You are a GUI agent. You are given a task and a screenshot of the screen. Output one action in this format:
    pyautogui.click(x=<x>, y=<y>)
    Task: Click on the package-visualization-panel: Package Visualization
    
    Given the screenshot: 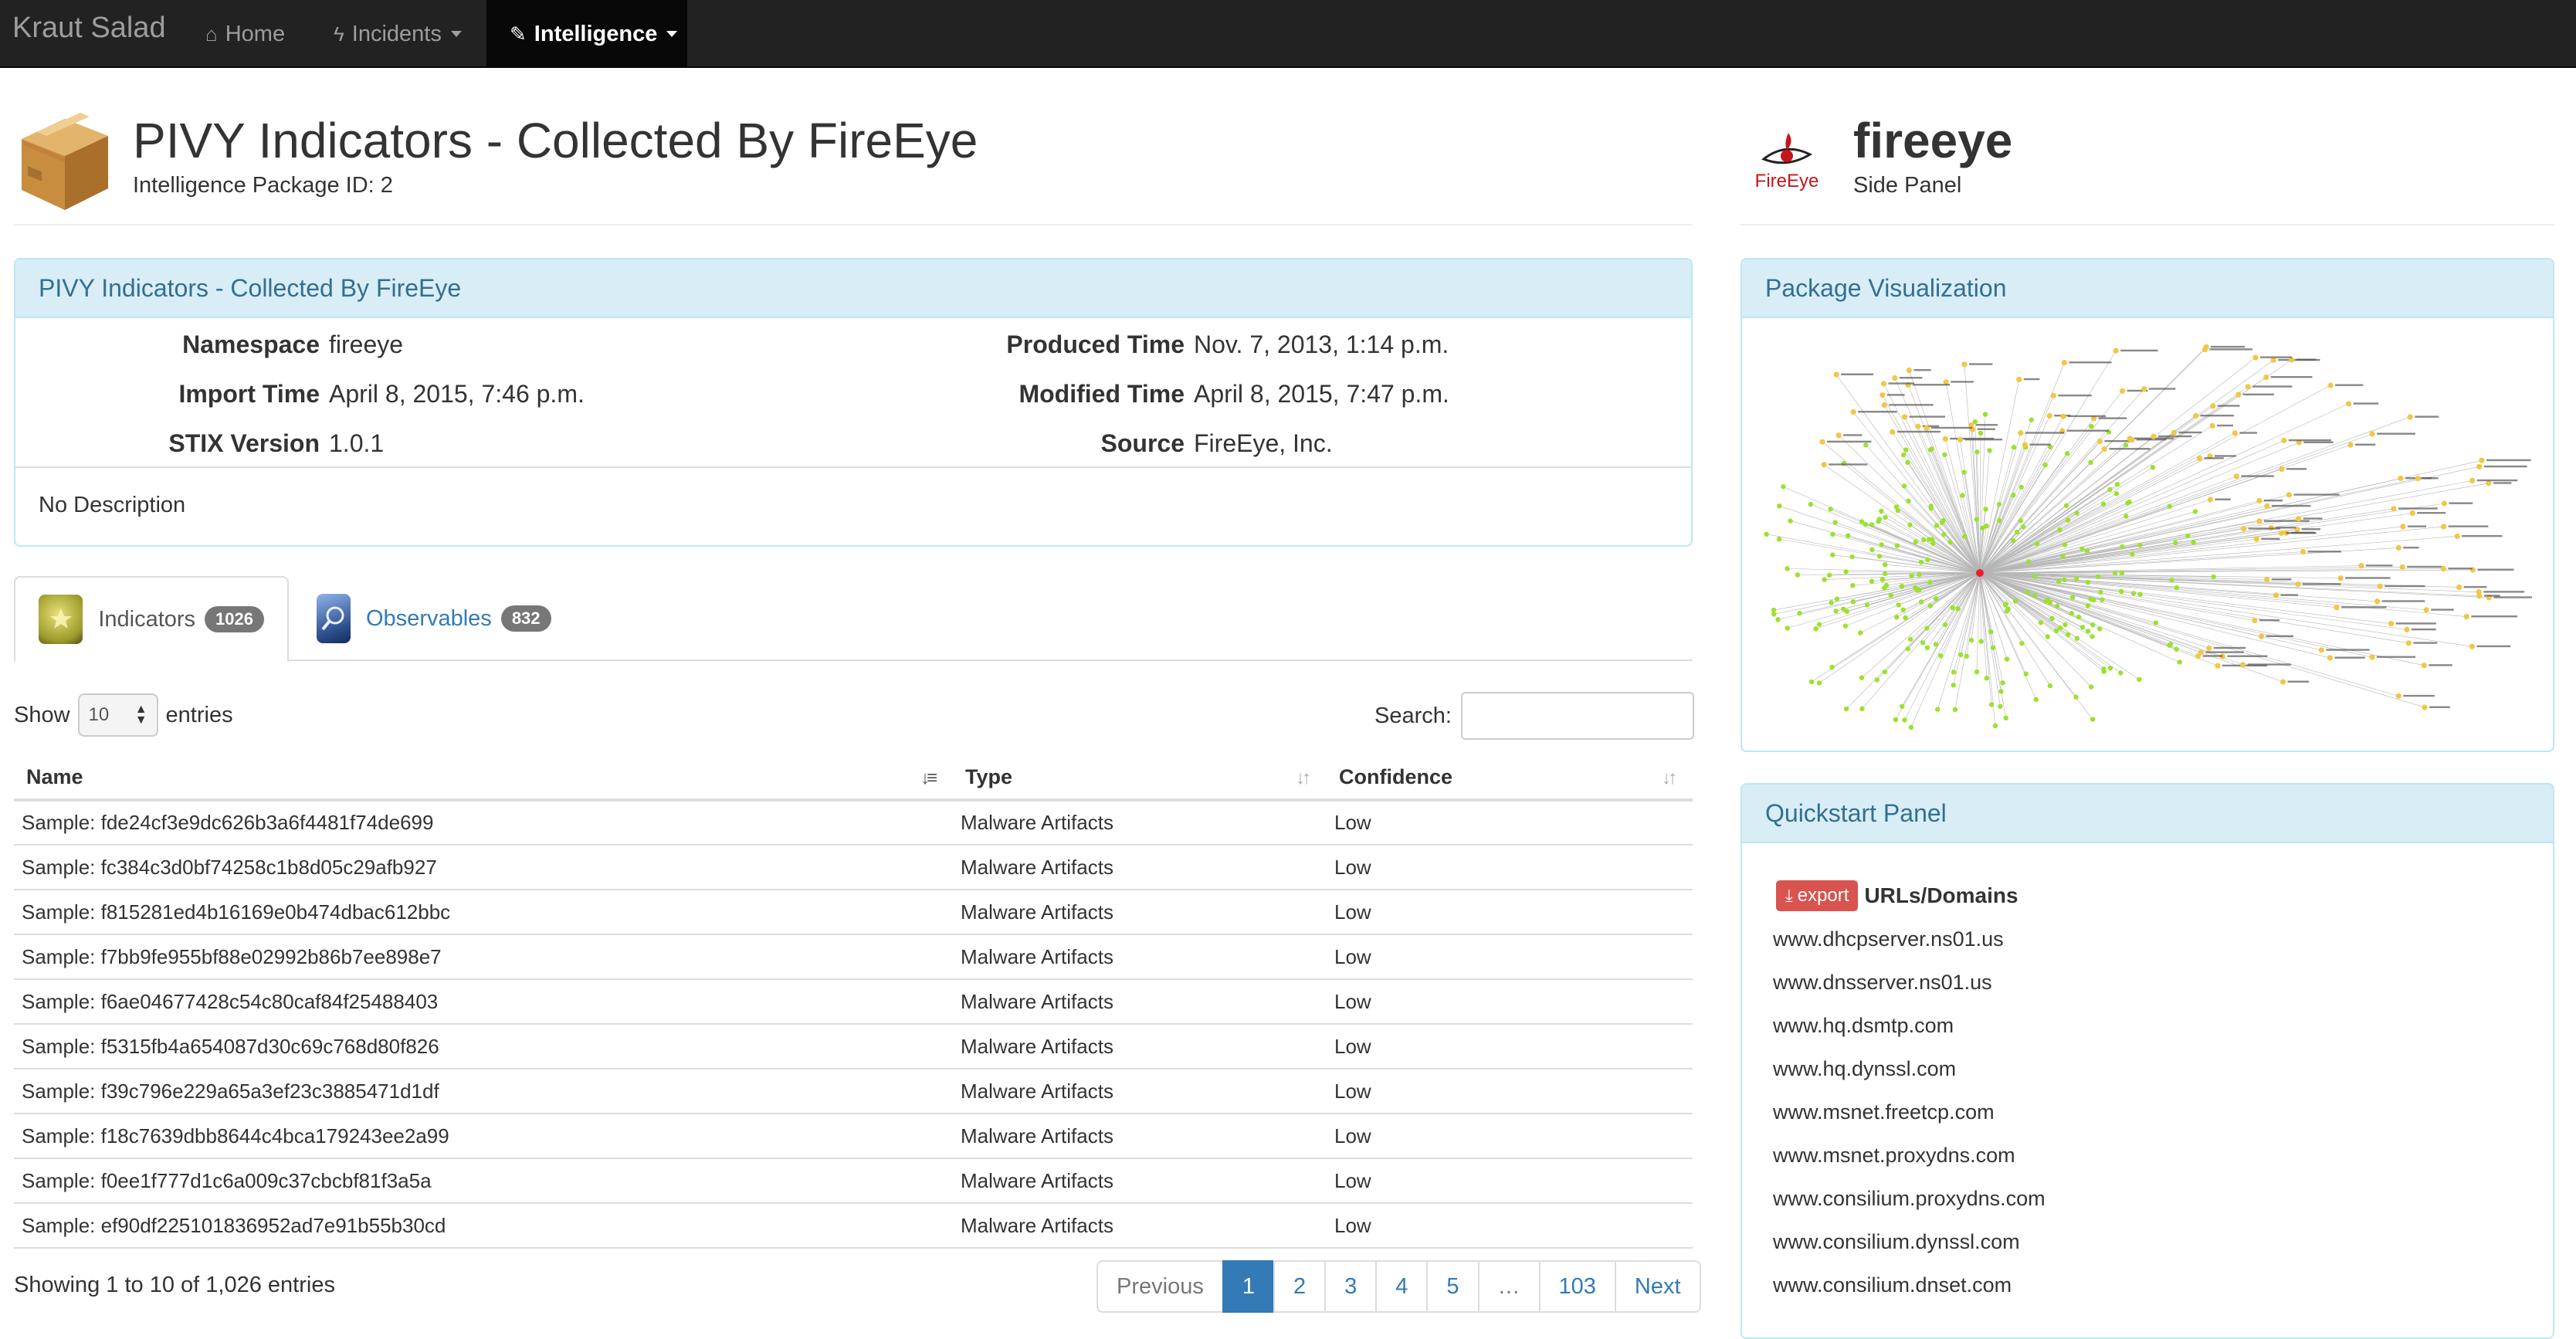 What is the action you would take?
    pyautogui.click(x=2147, y=505)
    